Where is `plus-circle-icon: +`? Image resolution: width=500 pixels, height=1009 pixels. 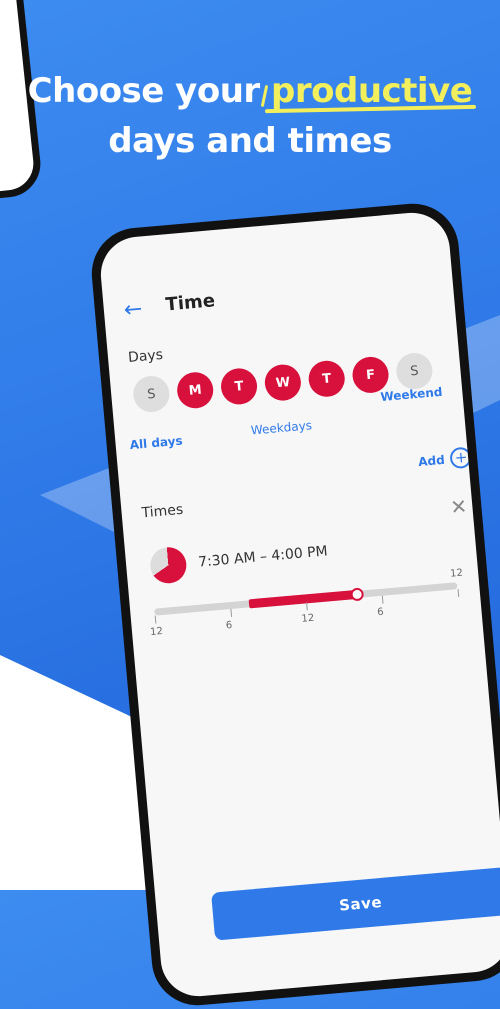 plus-circle-icon: + is located at coordinates (461, 458).